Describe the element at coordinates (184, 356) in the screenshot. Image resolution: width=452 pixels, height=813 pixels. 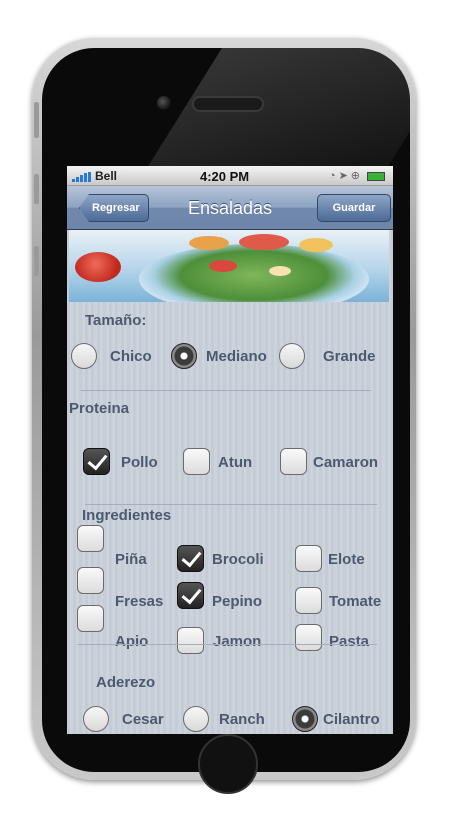
I see `radio-size-mediano` at that location.